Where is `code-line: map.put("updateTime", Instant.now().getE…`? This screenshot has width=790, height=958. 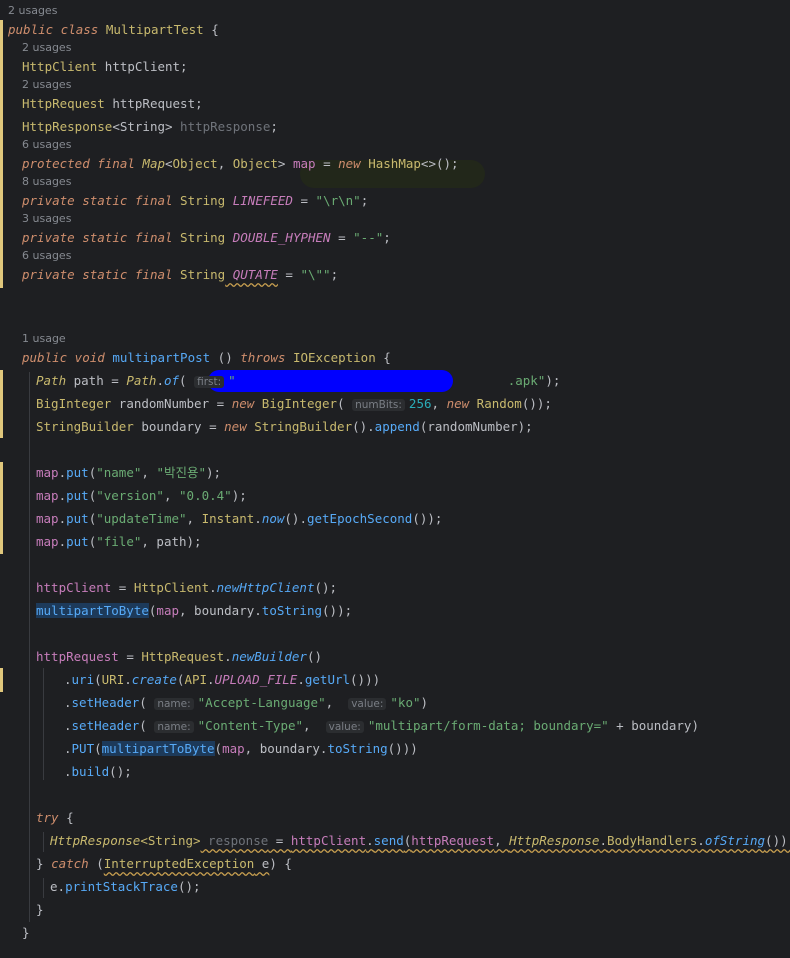
code-line: map.put("updateTime", Instant.now().getE… is located at coordinates (239, 518).